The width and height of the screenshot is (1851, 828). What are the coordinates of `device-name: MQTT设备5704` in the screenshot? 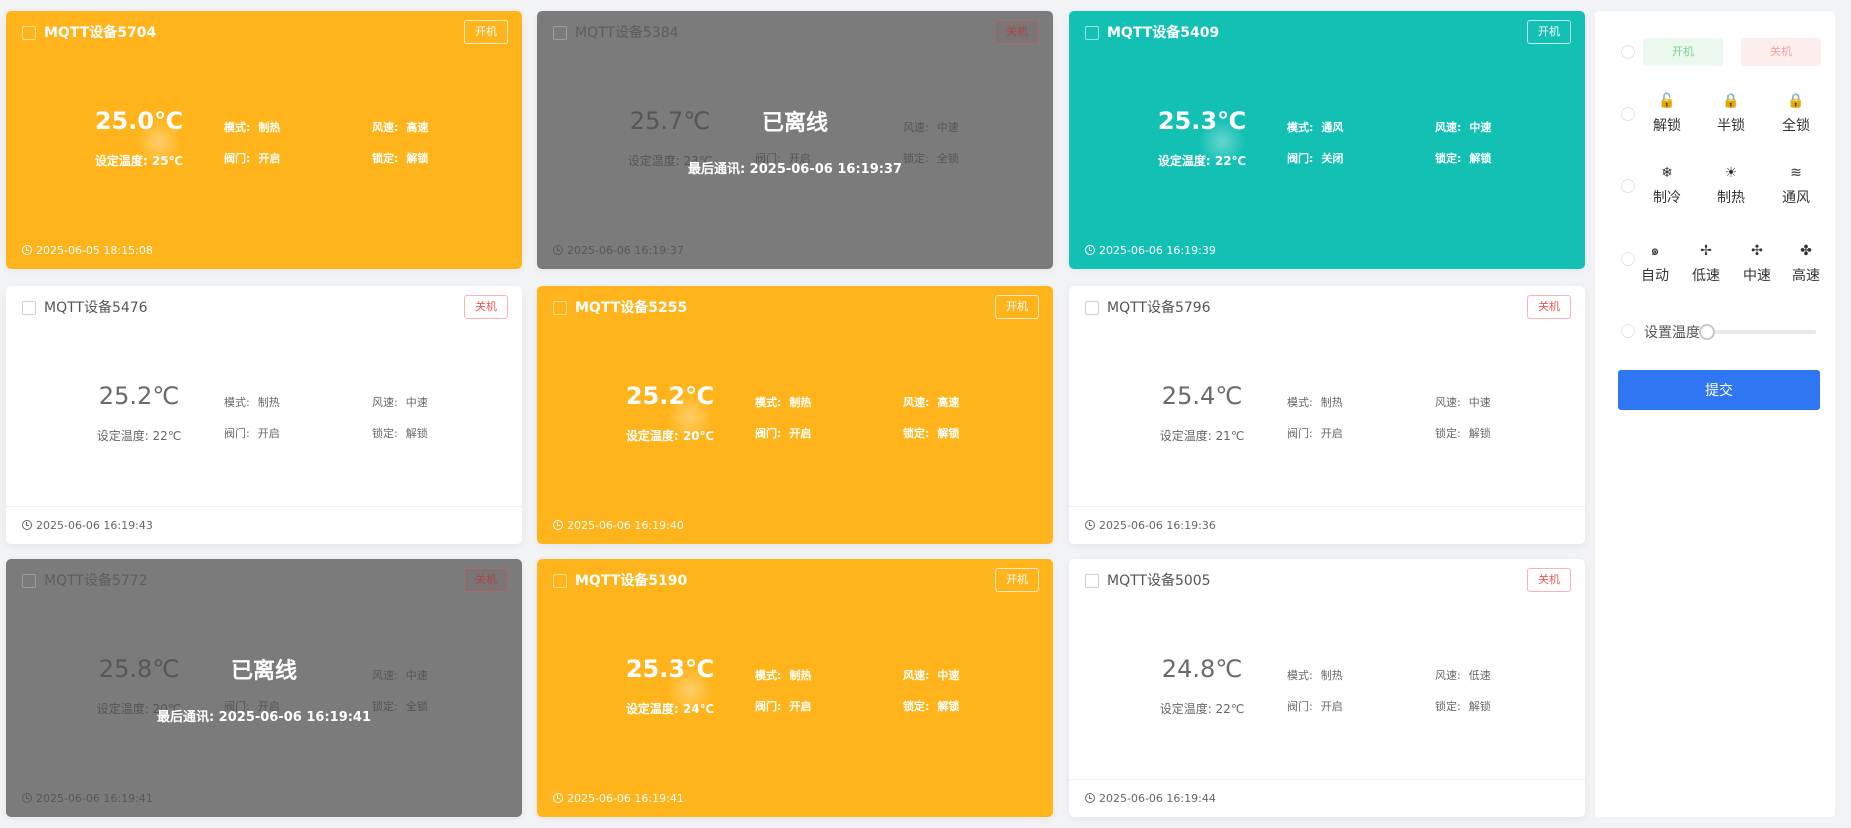 It's located at (100, 33).